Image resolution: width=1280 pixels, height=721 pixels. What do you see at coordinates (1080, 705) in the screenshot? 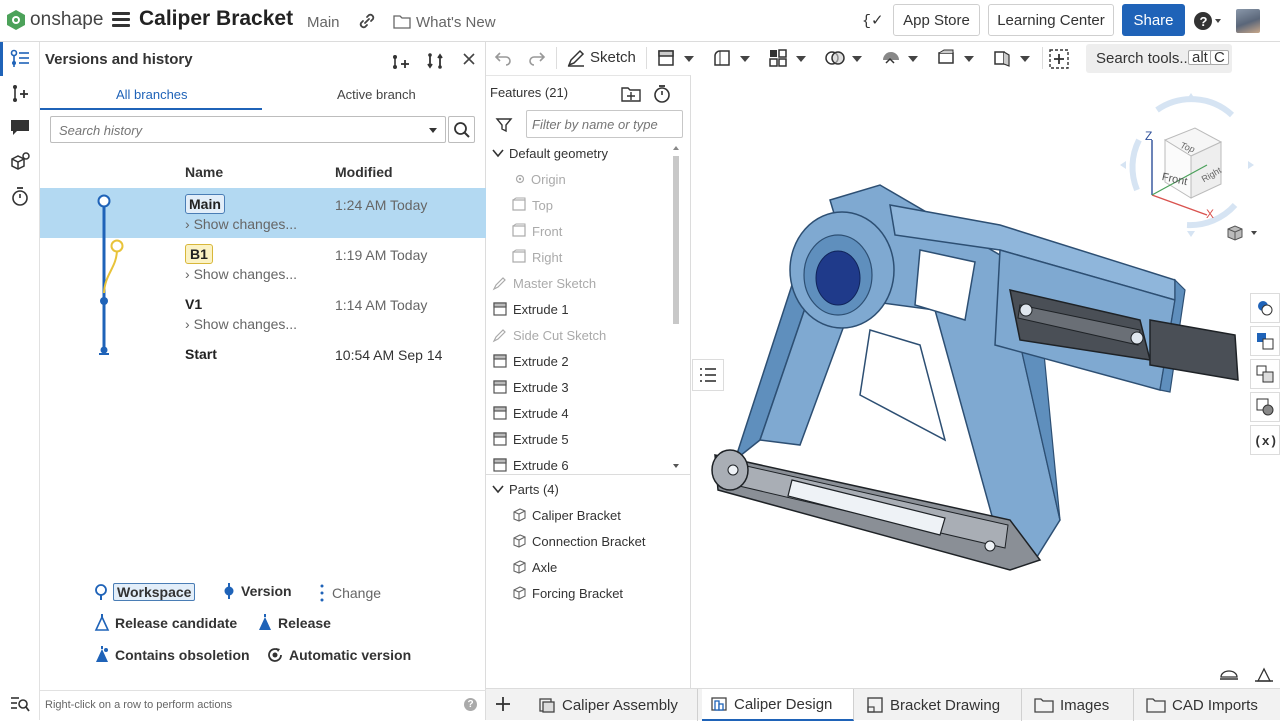
I see `tab-images: Images` at bounding box center [1080, 705].